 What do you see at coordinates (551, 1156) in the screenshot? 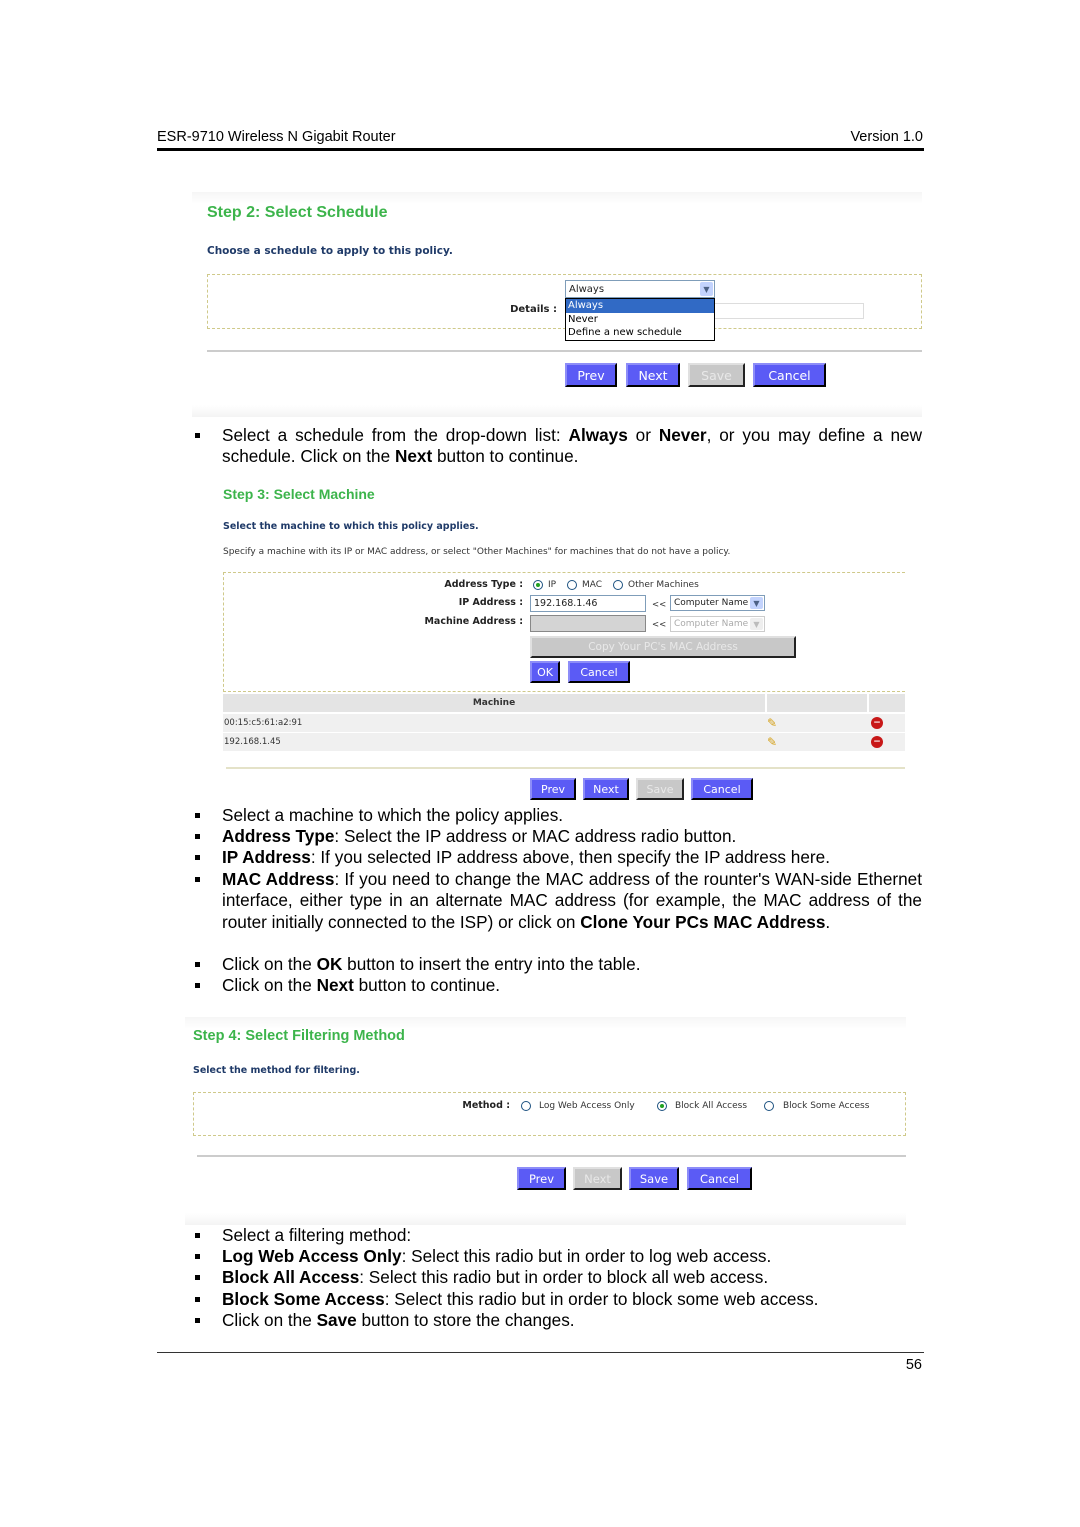
I see `step4-divider` at bounding box center [551, 1156].